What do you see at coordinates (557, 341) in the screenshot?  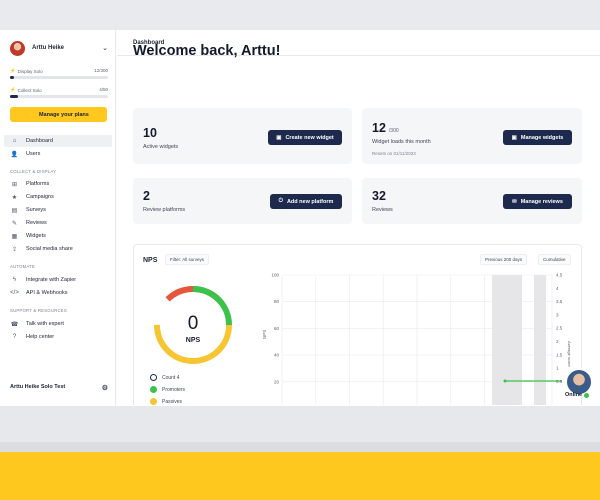 I see `y-tick-right: 2` at bounding box center [557, 341].